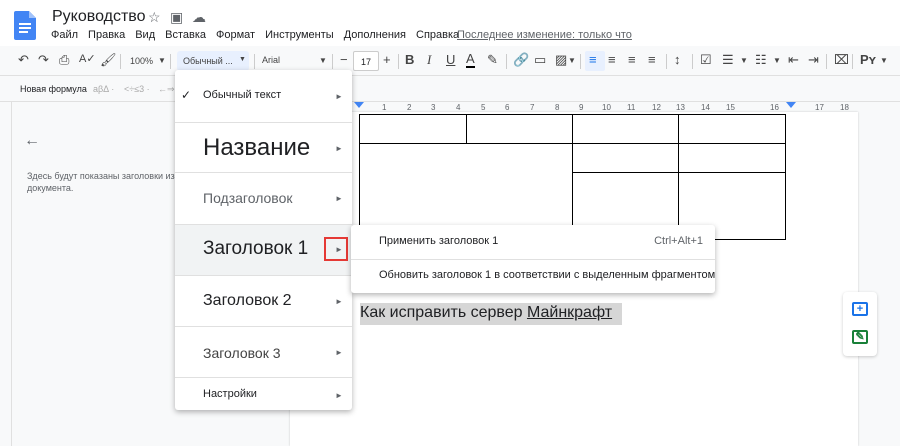 The height and width of the screenshot is (446, 900). What do you see at coordinates (437, 35) in the screenshot?
I see `menu-help: Справка` at bounding box center [437, 35].